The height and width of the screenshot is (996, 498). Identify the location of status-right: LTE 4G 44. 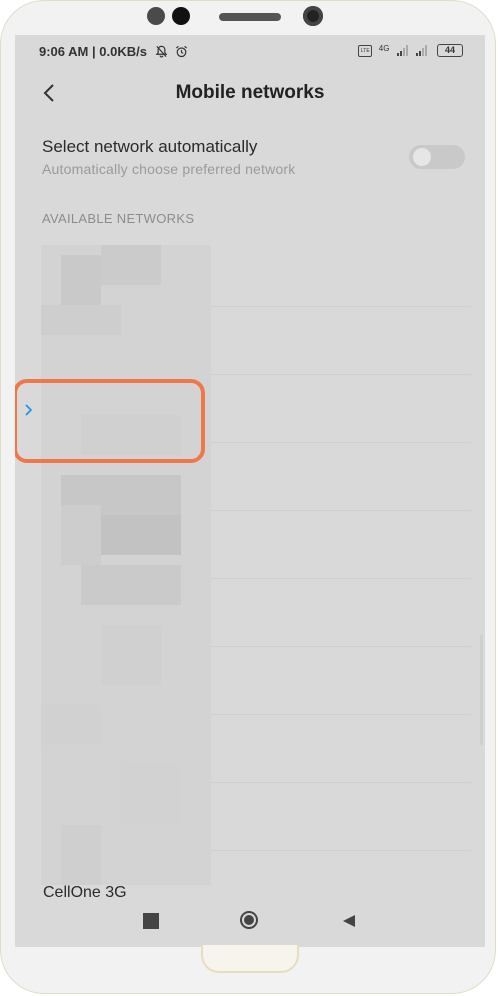
(410, 50).